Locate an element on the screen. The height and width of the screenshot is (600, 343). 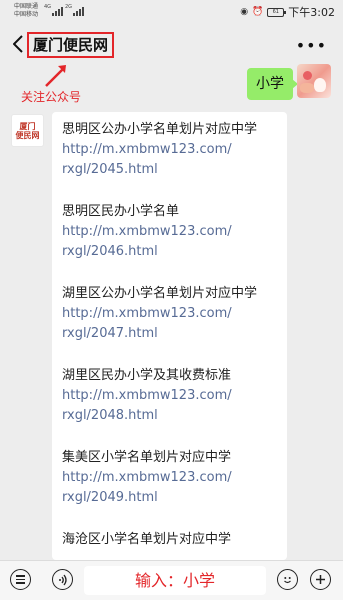
network-type-1: 4G is located at coordinates (48, 7).